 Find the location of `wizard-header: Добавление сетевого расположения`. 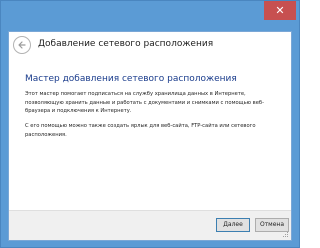

wizard-header: Добавление сетевого расположения is located at coordinates (150, 46).